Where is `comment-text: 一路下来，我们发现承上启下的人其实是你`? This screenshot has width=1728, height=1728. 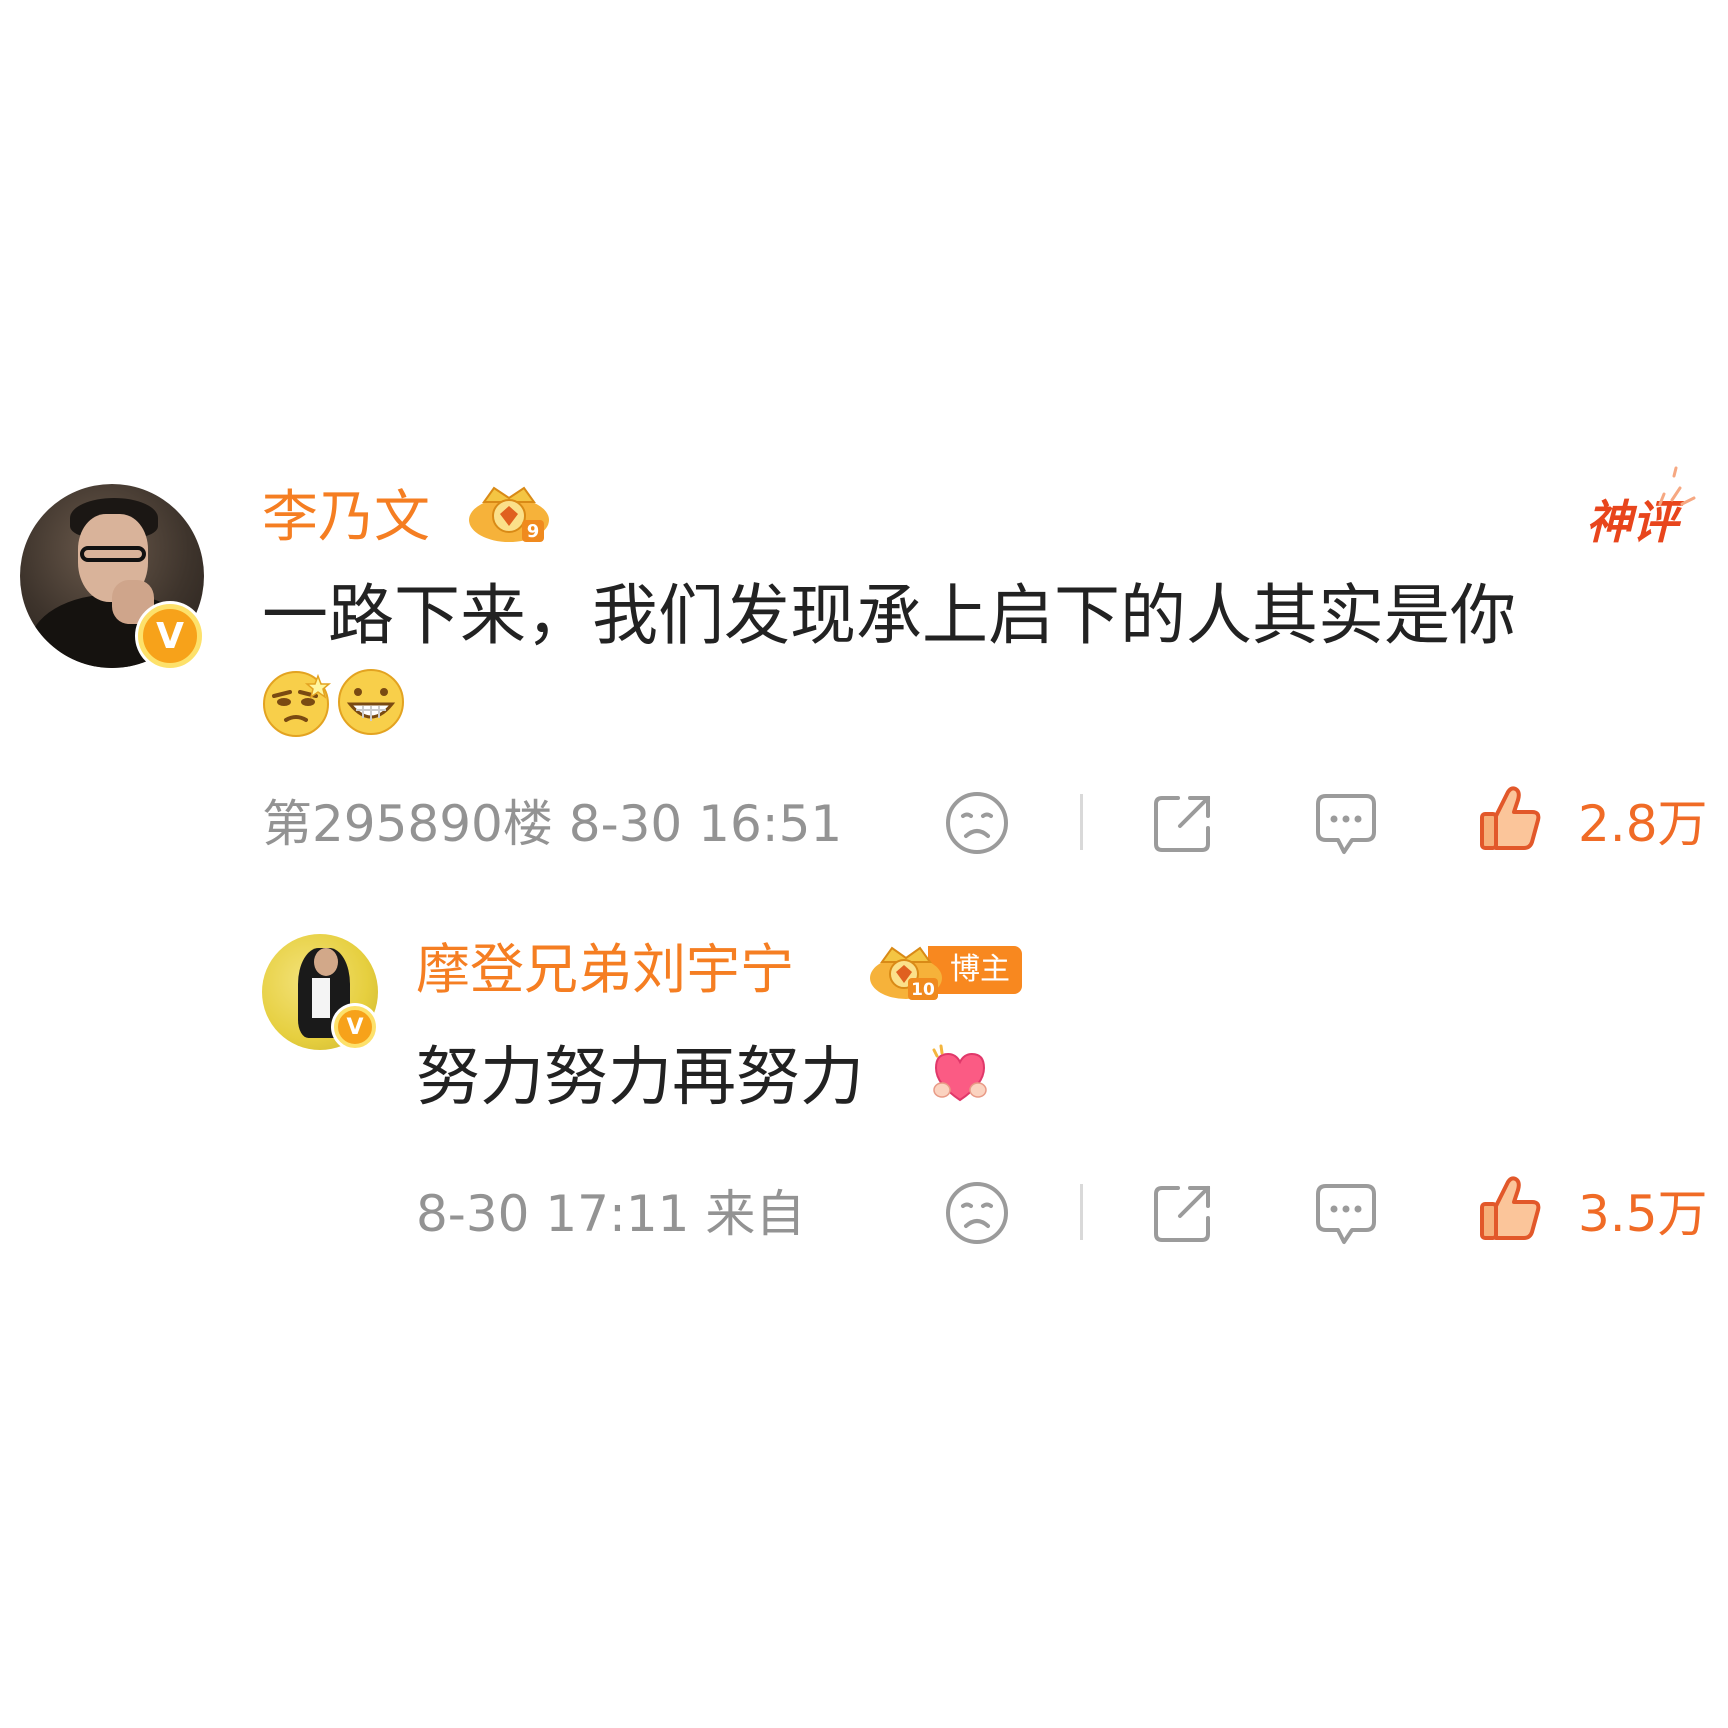
comment-text: 一路下来，我们发现承上启下的人其实是你 is located at coordinates (889, 615).